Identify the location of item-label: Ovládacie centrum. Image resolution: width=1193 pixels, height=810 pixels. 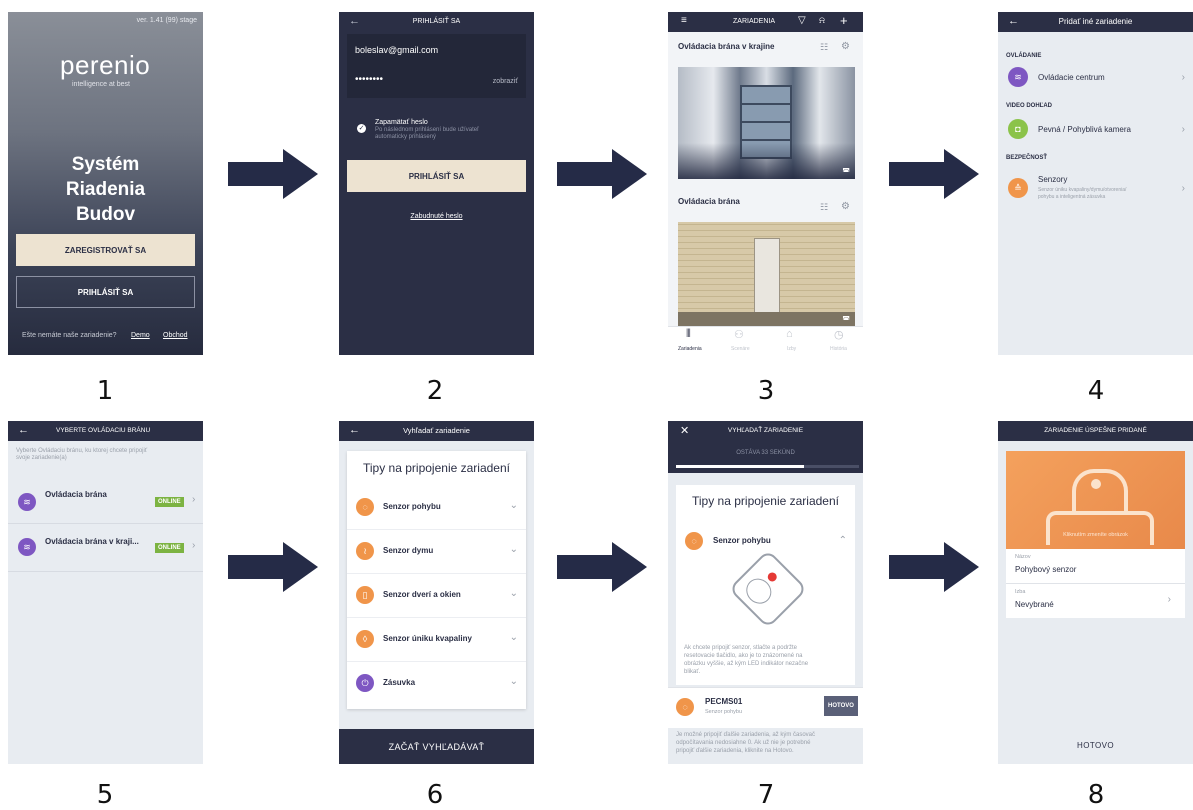
(1071, 77).